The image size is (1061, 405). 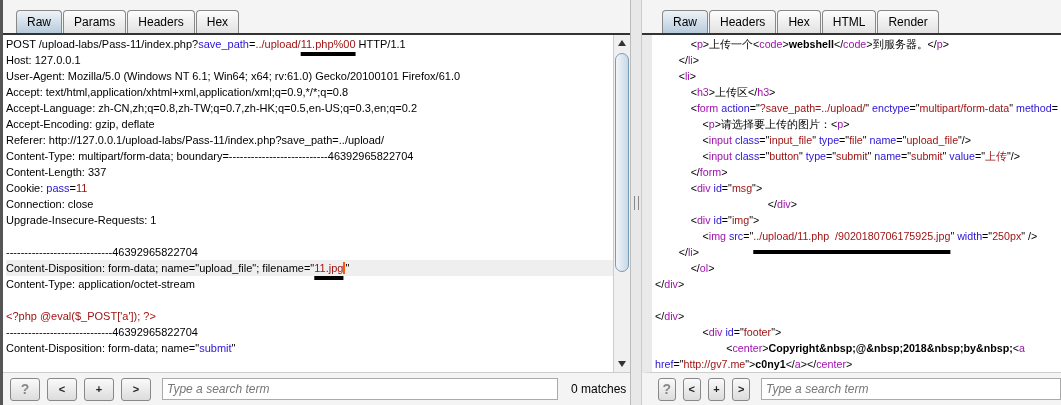 What do you see at coordinates (121, 348) in the screenshot?
I see `code-line: Content-Disposition: form-data; name="submit"` at bounding box center [121, 348].